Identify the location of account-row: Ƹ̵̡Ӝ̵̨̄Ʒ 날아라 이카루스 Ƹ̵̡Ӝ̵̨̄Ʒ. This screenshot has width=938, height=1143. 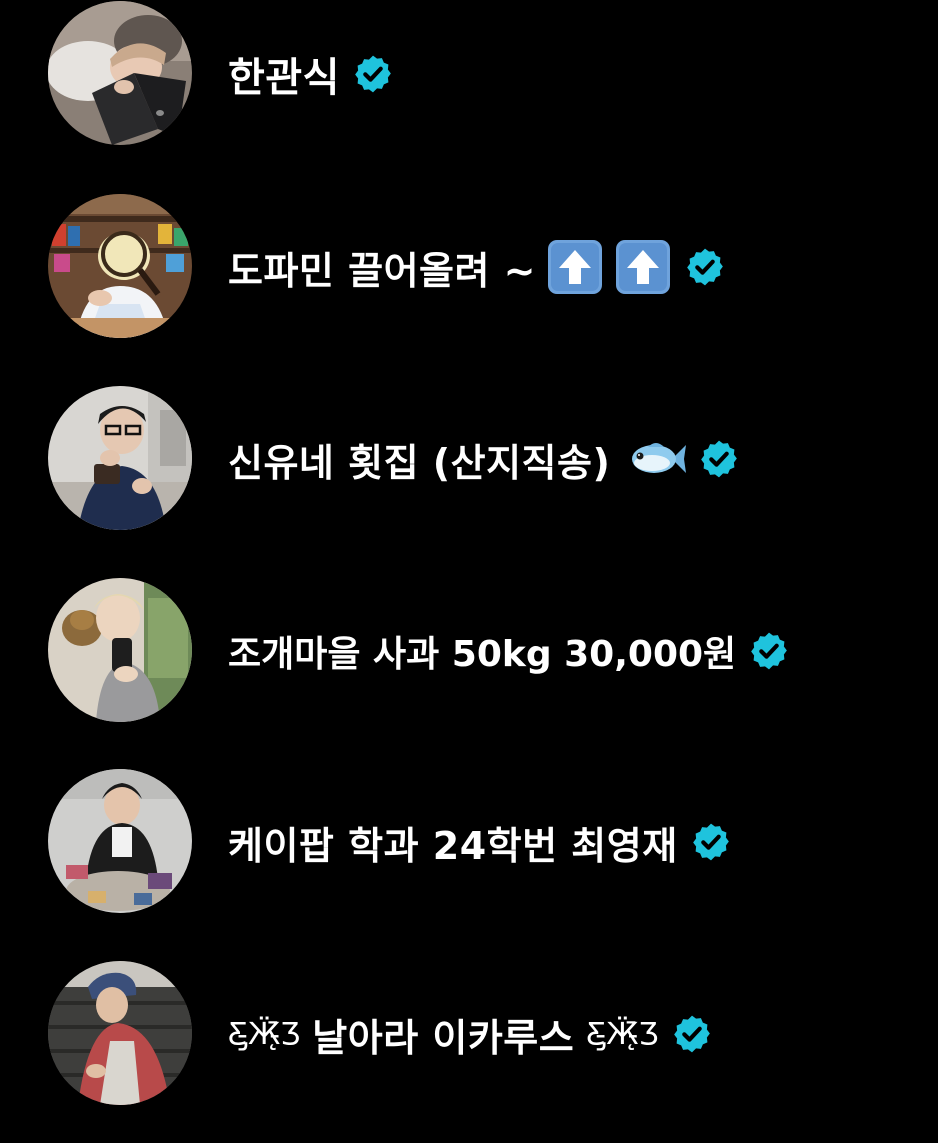
(469, 1034).